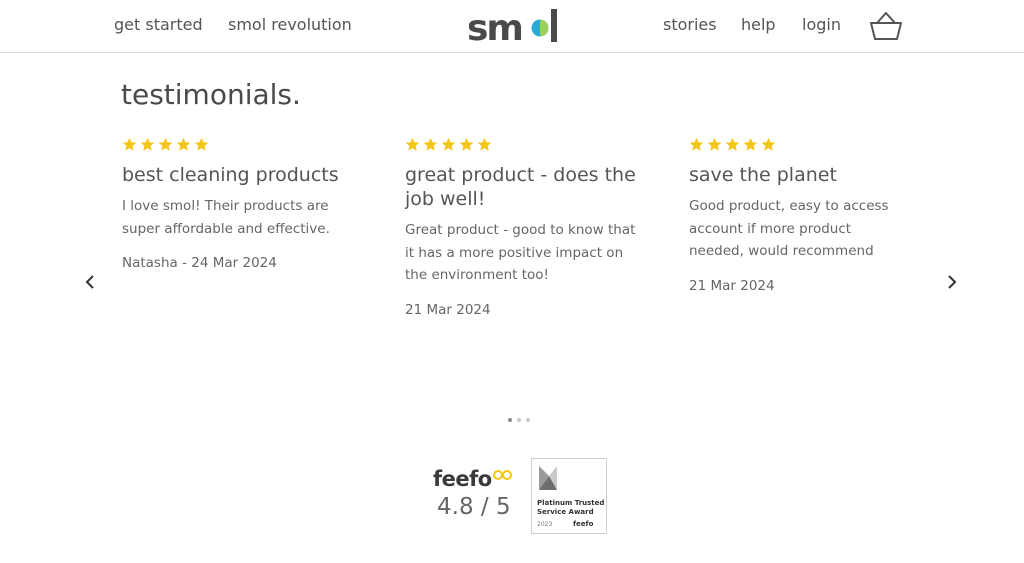 This screenshot has width=1024, height=563. What do you see at coordinates (821, 25) in the screenshot?
I see `nav-login: login` at bounding box center [821, 25].